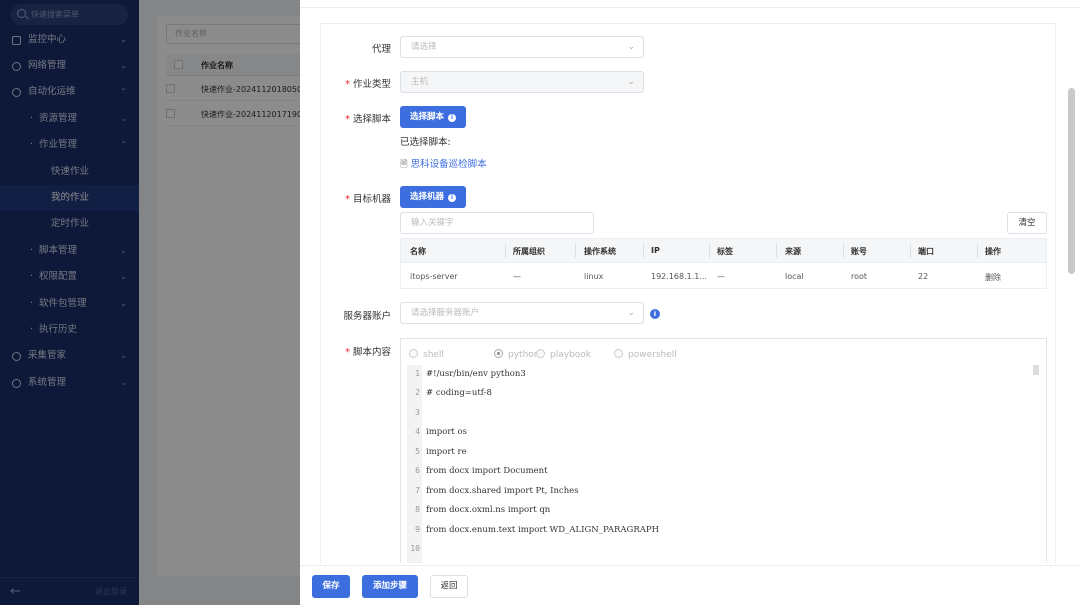 Image resolution: width=1080 pixels, height=605 pixels. I want to click on tag-cell: —, so click(721, 276).